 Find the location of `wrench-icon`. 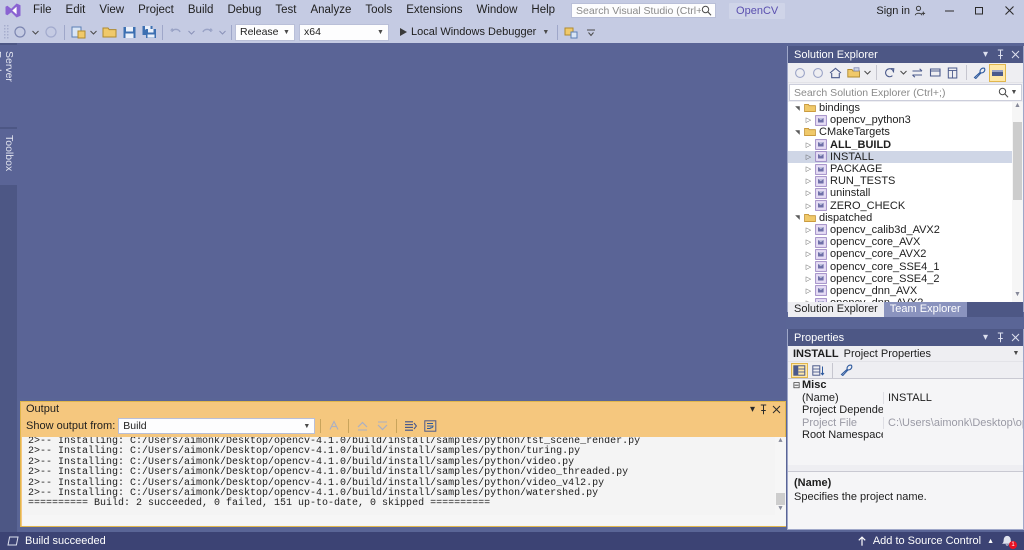

wrench-icon is located at coordinates (979, 73).